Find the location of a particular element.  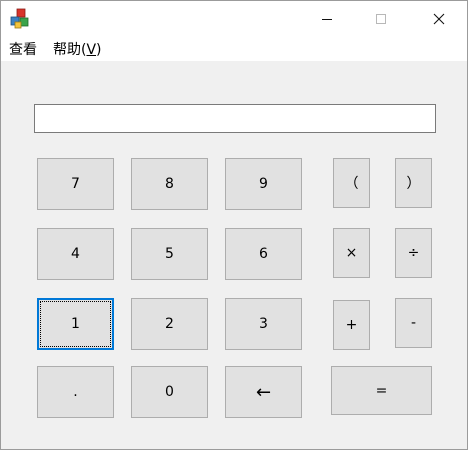

key-right-paren-label: ） is located at coordinates (413, 184).